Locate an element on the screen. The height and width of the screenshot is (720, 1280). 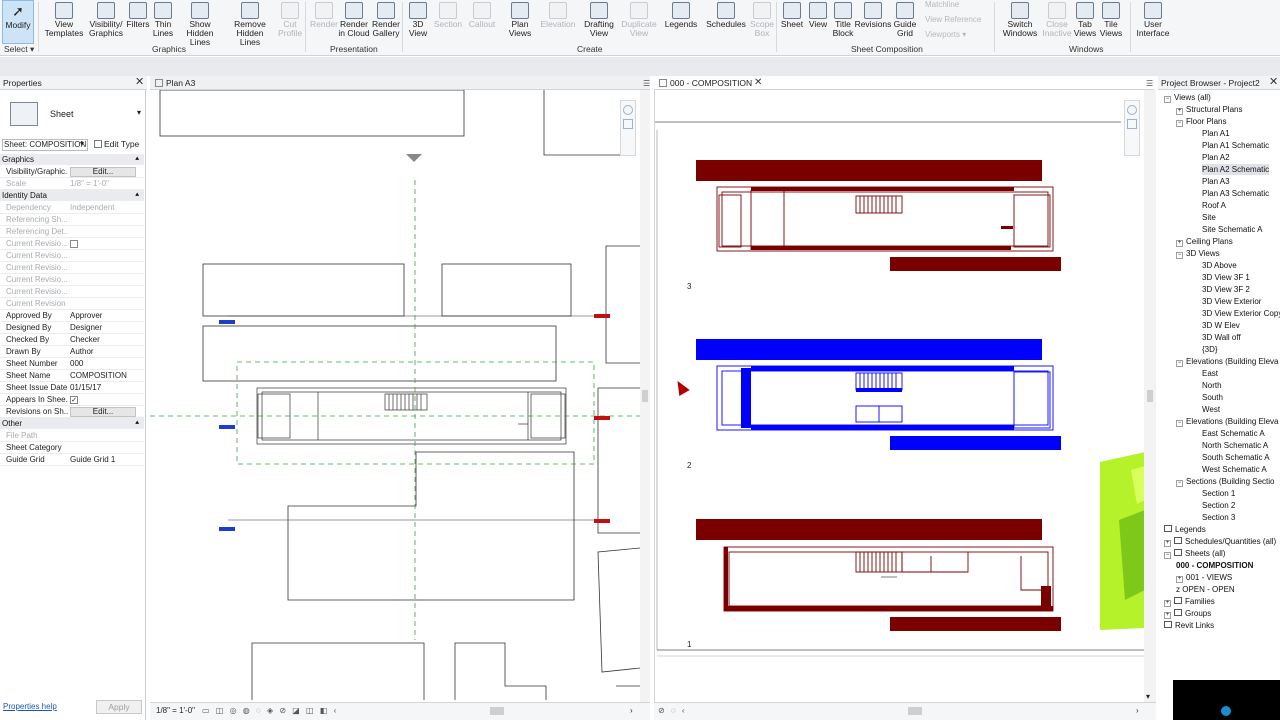
property-row: Sheet Issue Date 01/15/17 is located at coordinates (72, 388).